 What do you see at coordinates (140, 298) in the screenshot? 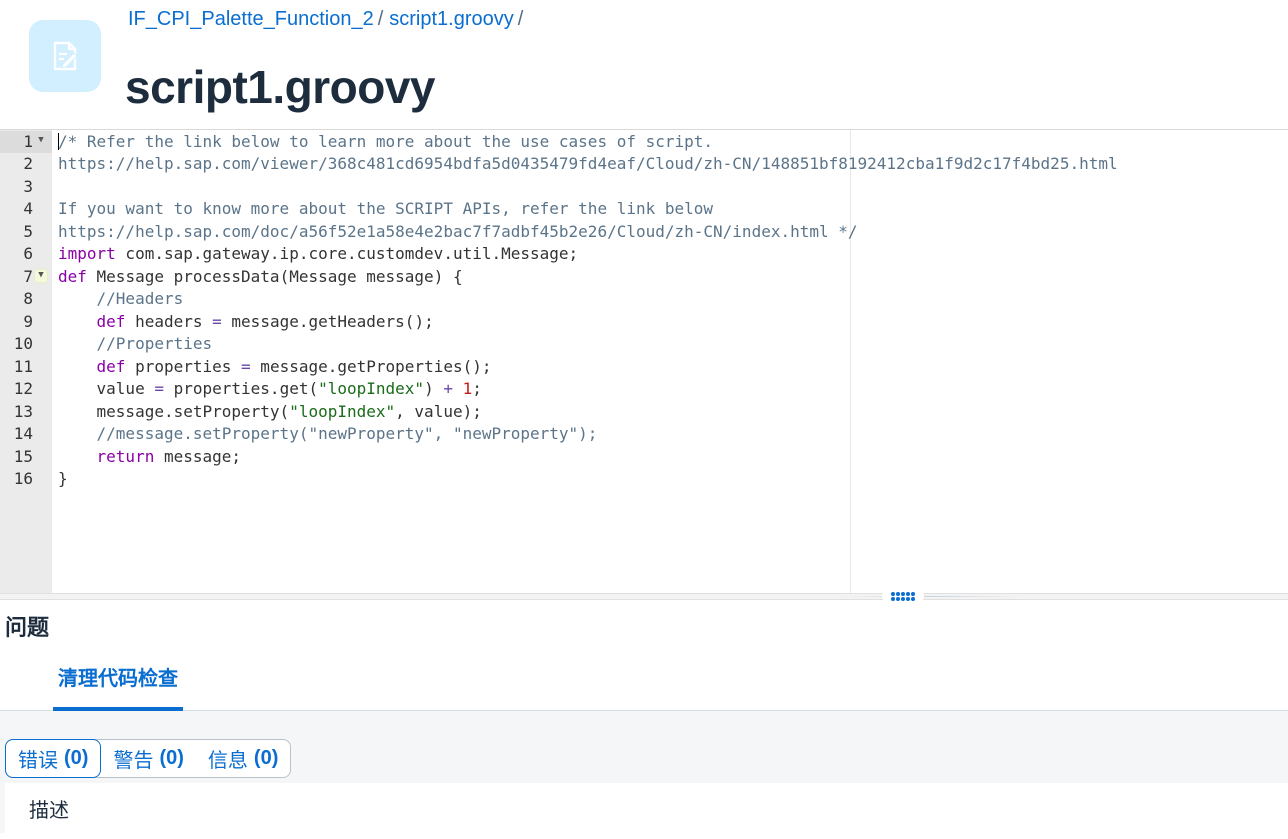
I see `code-token-comment: //Headers` at bounding box center [140, 298].